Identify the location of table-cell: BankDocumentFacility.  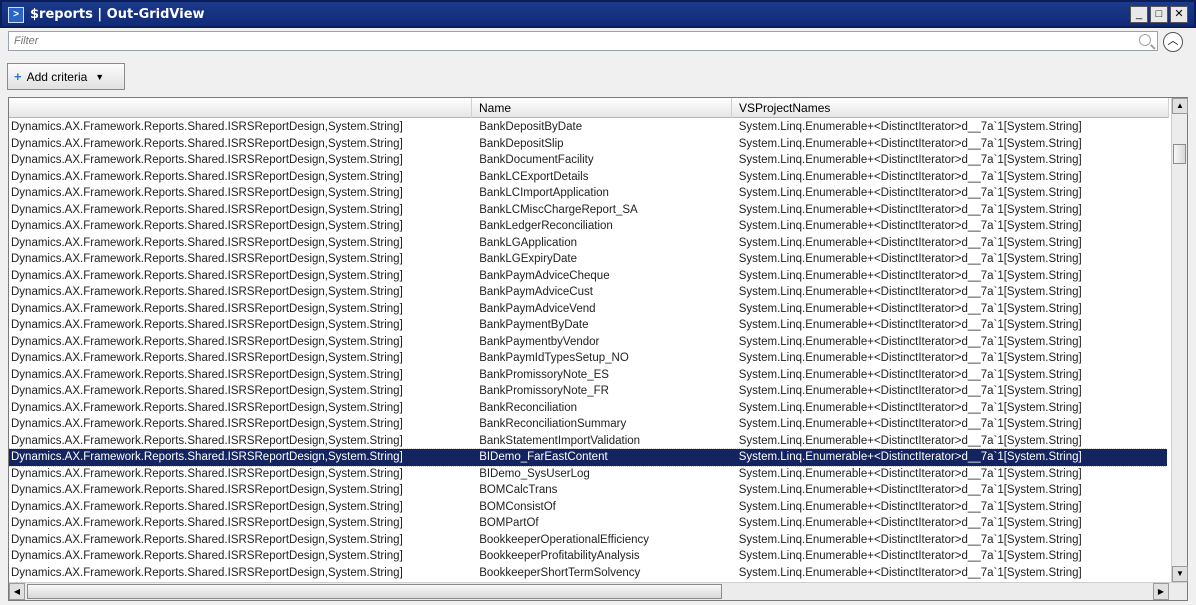
(536, 160).